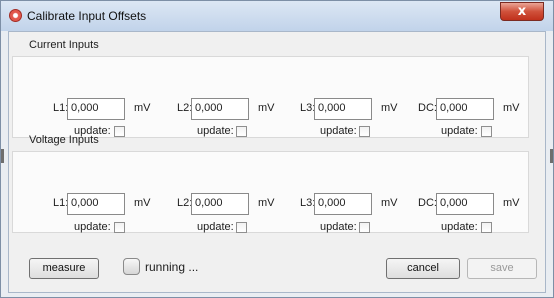 This screenshot has width=554, height=298. Describe the element at coordinates (266, 108) in the screenshot. I see `current-l2-unit: mV` at that location.